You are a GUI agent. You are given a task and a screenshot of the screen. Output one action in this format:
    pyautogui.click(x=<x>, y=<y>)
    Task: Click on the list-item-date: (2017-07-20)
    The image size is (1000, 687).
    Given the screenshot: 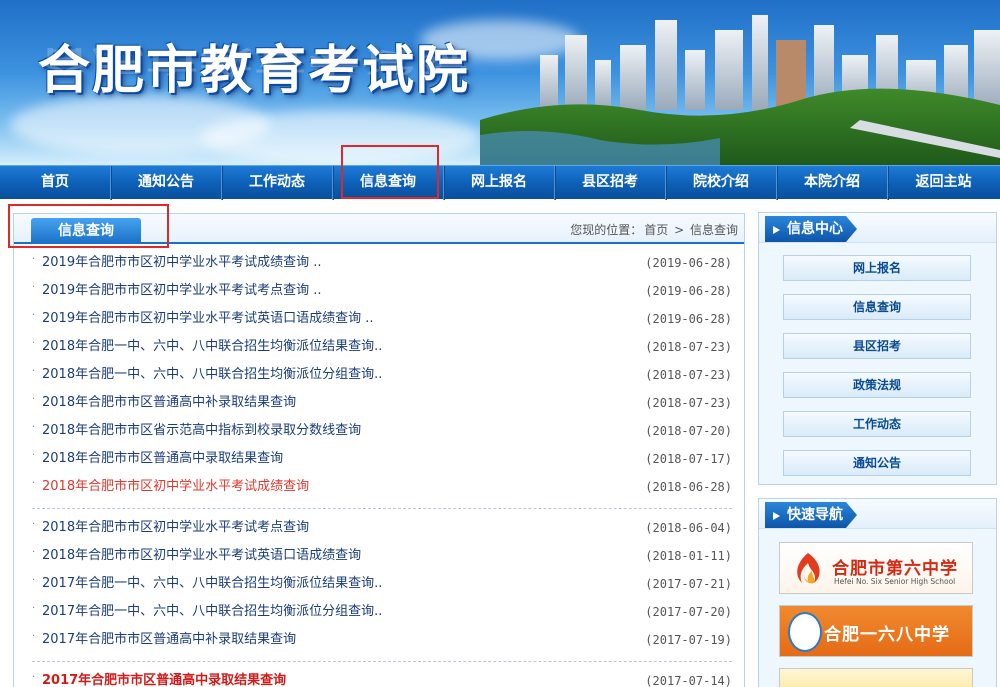 What is the action you would take?
    pyautogui.click(x=688, y=612)
    